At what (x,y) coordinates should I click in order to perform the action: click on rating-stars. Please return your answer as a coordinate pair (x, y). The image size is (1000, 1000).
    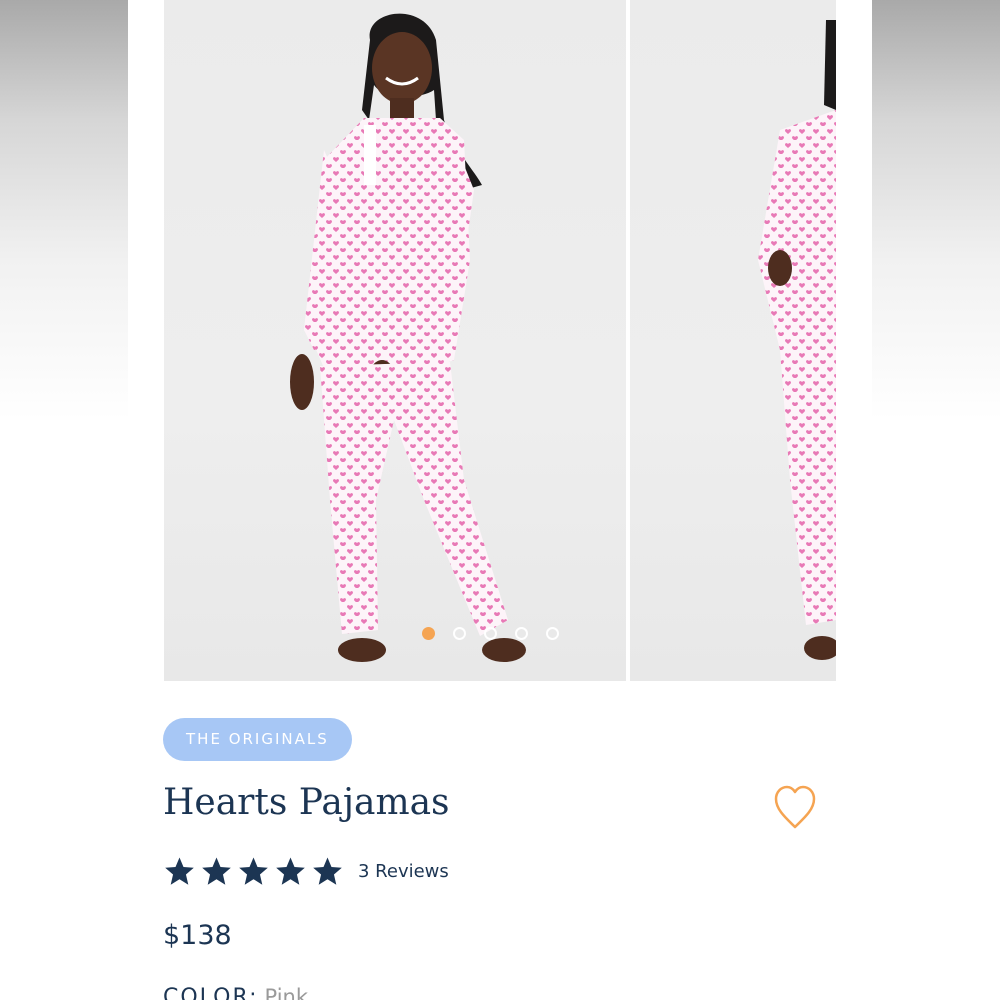
    Looking at the image, I should click on (253, 871).